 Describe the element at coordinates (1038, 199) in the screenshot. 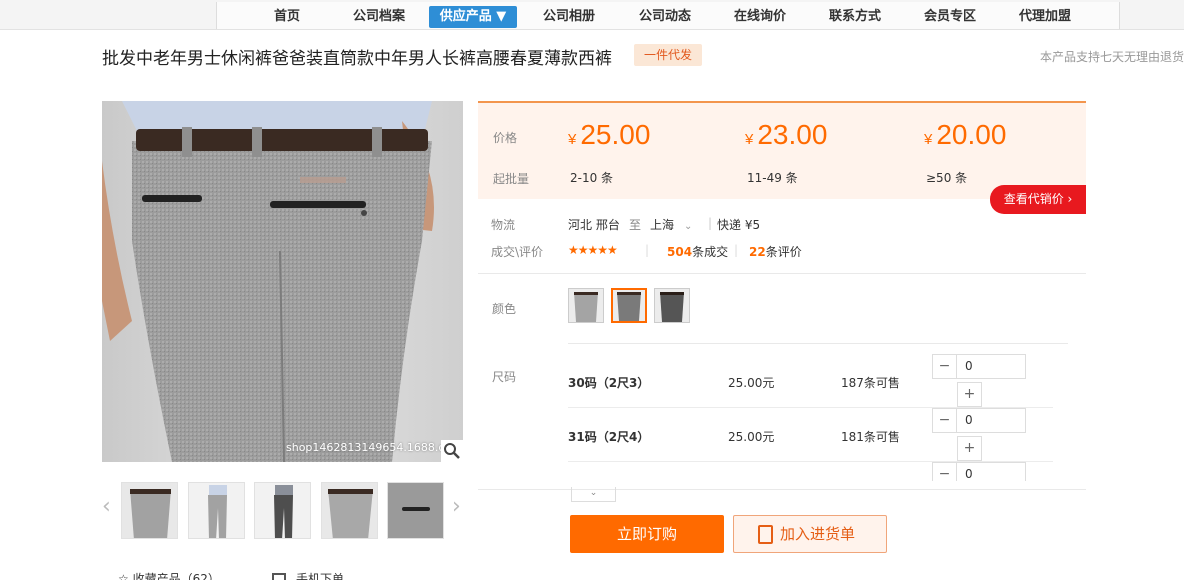

I see `view-agent-price-button: 查看代销价 ›` at that location.